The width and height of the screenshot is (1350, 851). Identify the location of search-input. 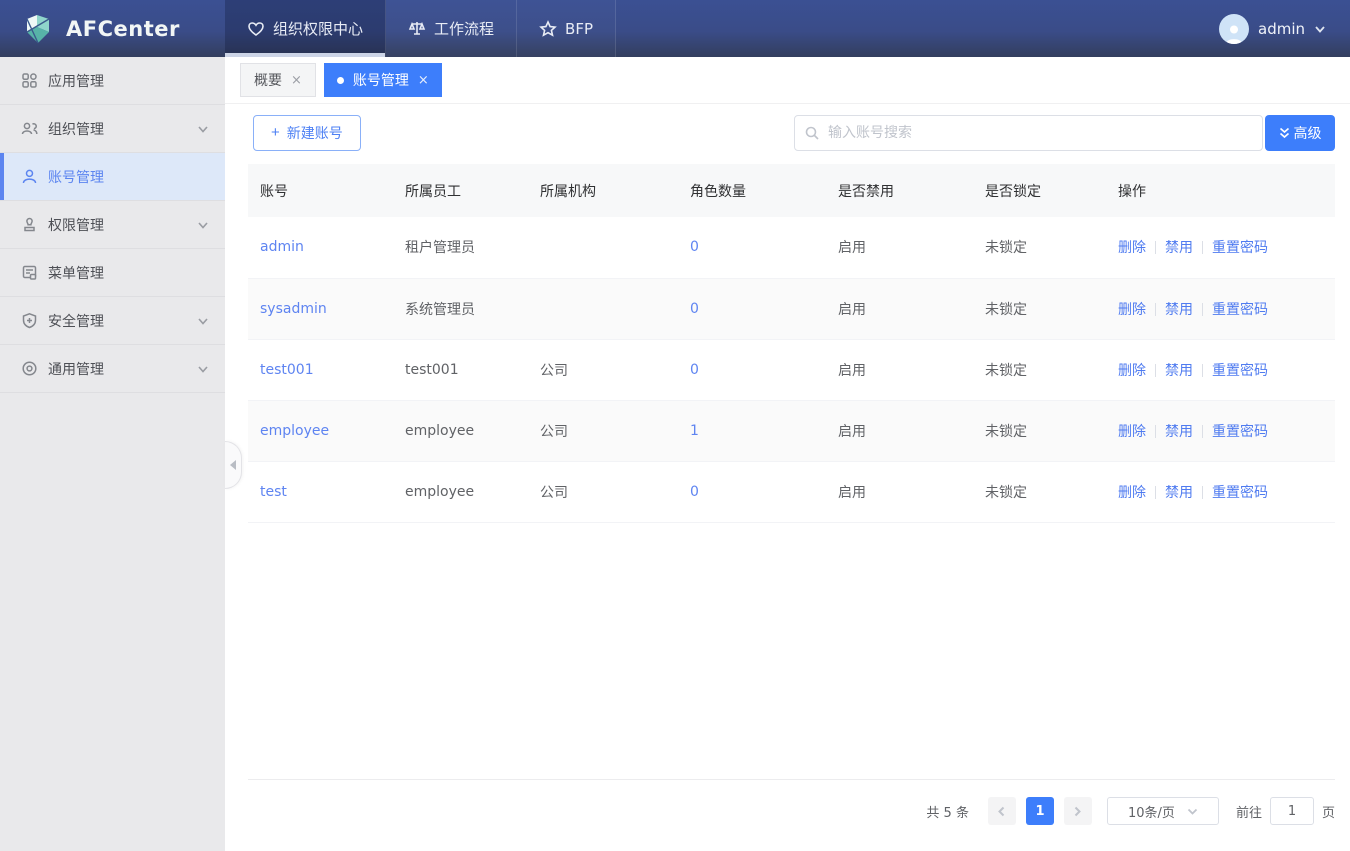
(1028, 132).